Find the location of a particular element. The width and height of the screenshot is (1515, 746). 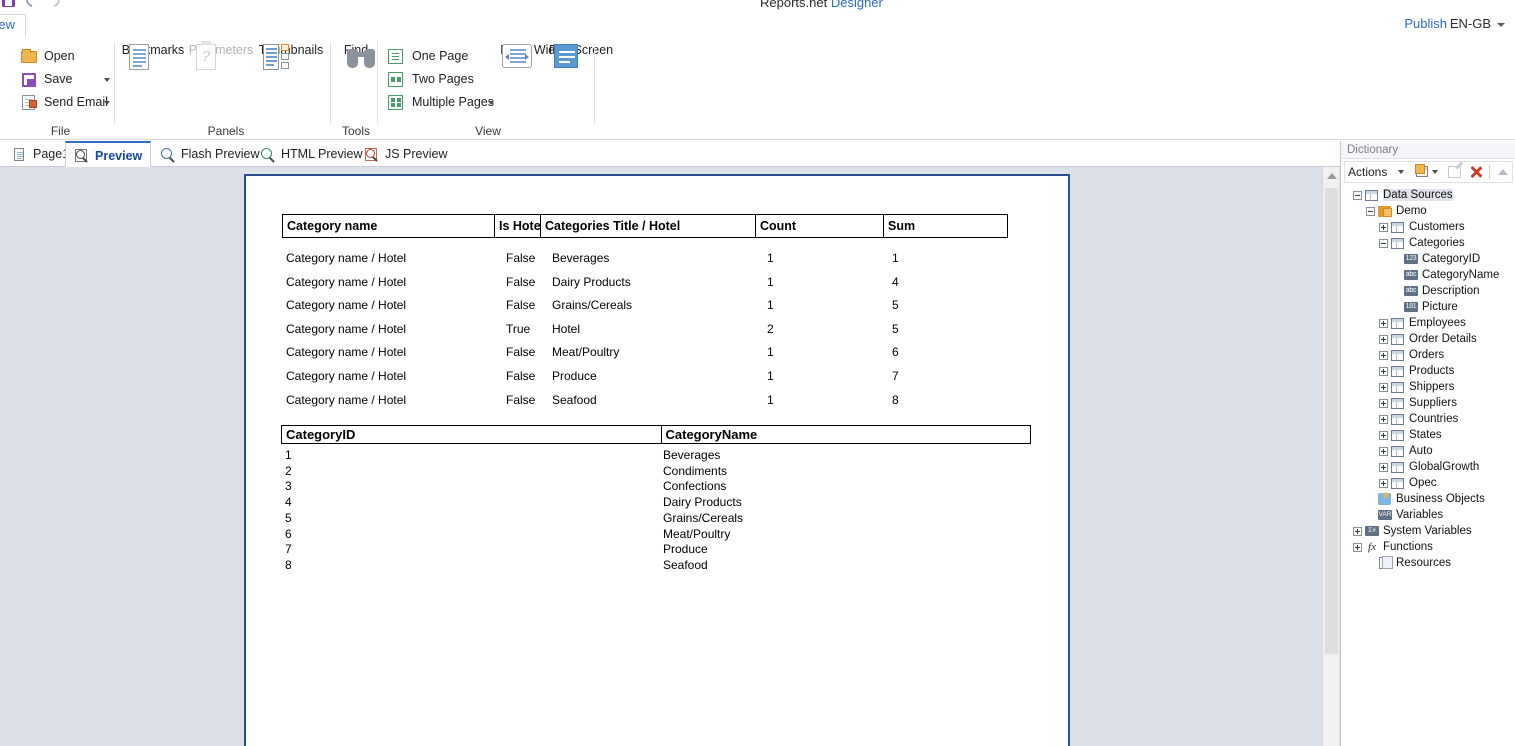

tree-item-shippers: Shippers is located at coordinates (1447, 387).